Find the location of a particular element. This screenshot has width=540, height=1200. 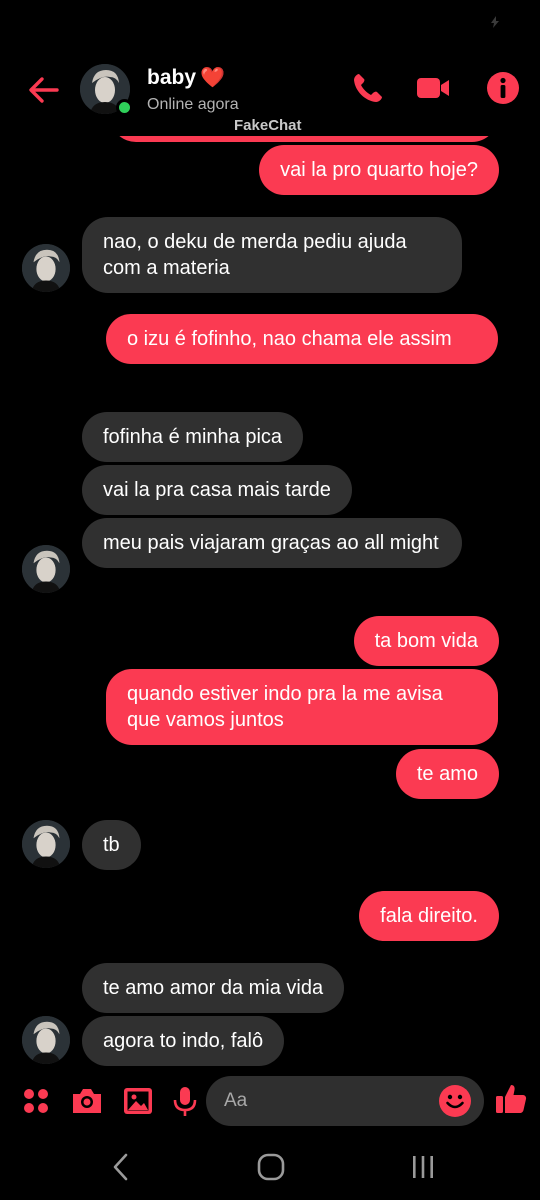

nav-recents-icon is located at coordinates (423, 1167).